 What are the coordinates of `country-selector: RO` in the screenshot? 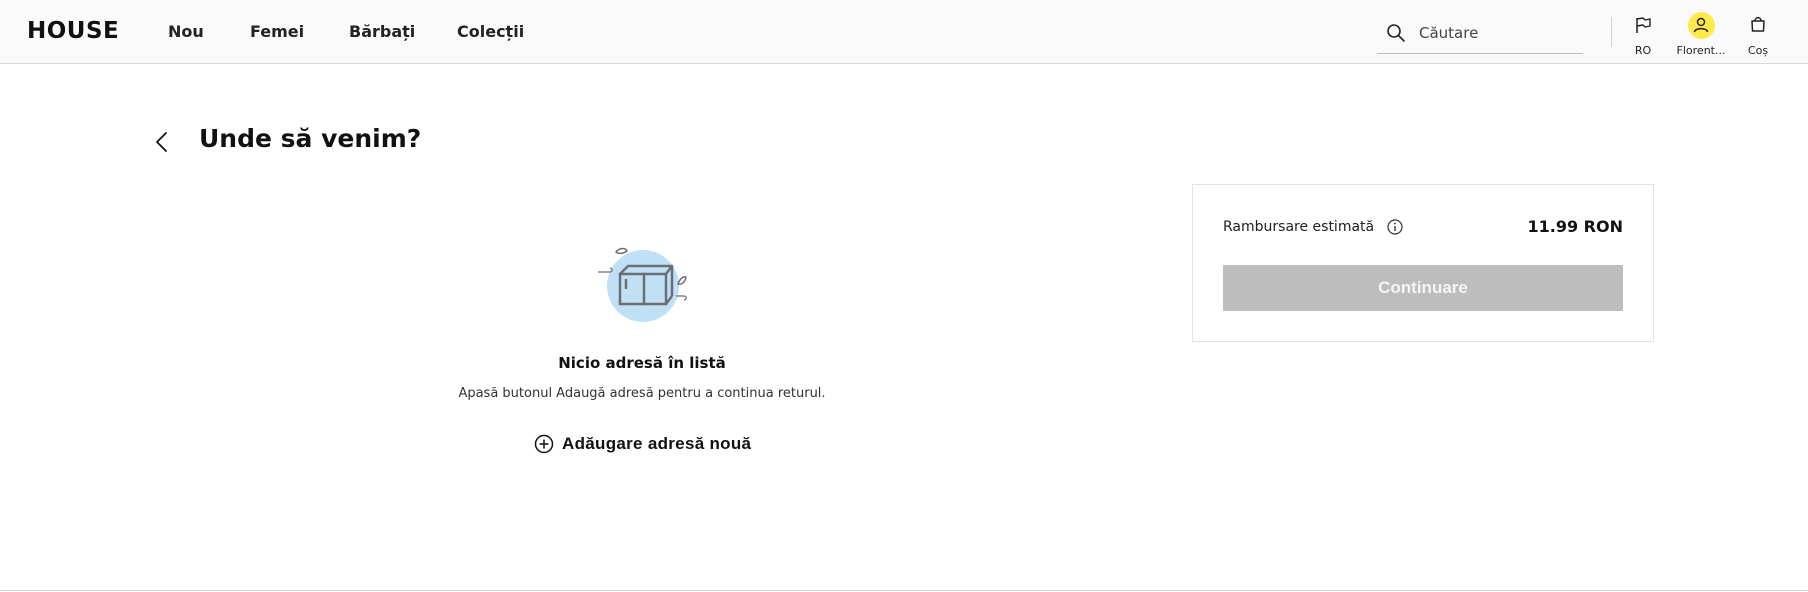 It's located at (1643, 35).